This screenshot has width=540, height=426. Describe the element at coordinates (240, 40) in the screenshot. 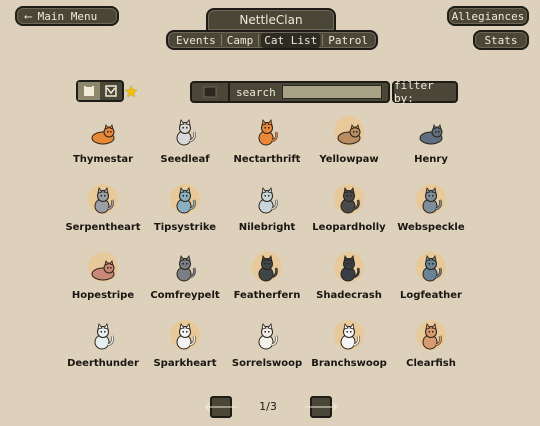

I see `tab-camp: Camp` at that location.